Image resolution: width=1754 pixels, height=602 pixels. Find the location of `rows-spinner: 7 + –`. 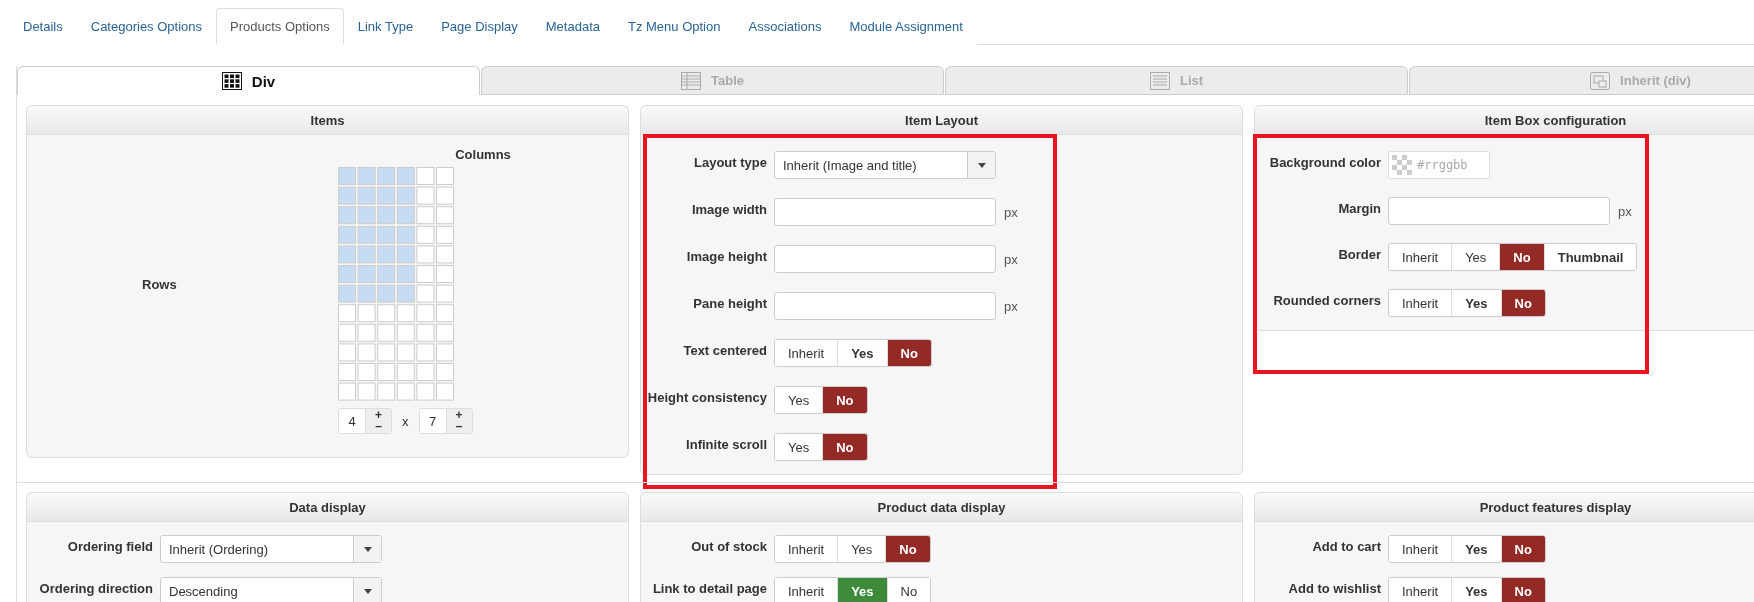

rows-spinner: 7 + – is located at coordinates (445, 421).